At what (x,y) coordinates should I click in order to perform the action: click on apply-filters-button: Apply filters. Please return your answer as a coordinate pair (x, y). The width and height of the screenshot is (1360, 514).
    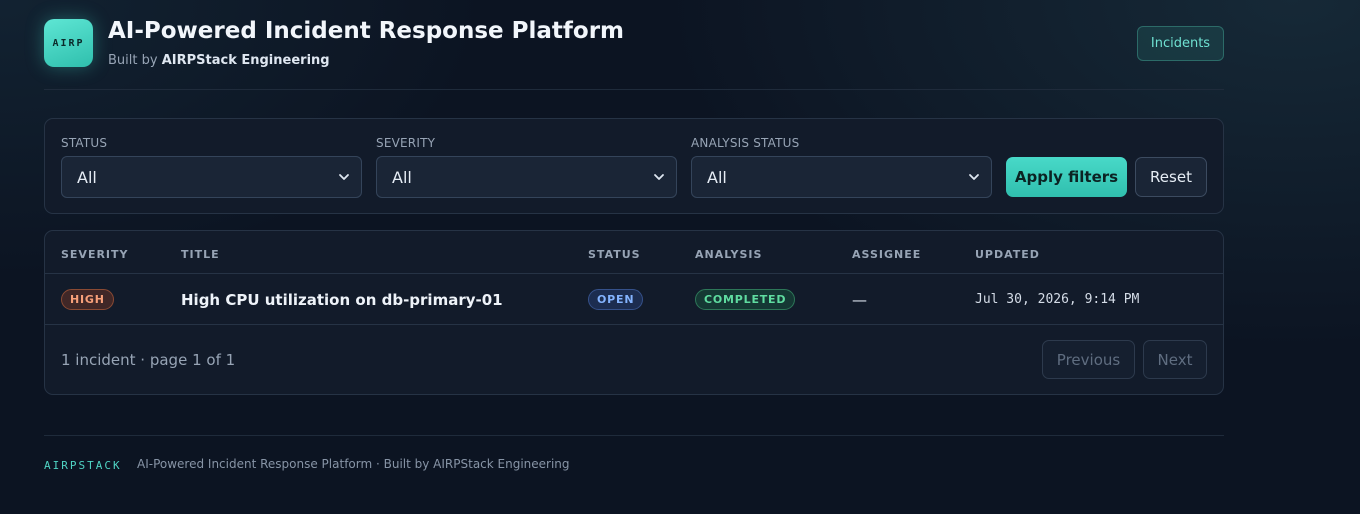
    Looking at the image, I should click on (1066, 177).